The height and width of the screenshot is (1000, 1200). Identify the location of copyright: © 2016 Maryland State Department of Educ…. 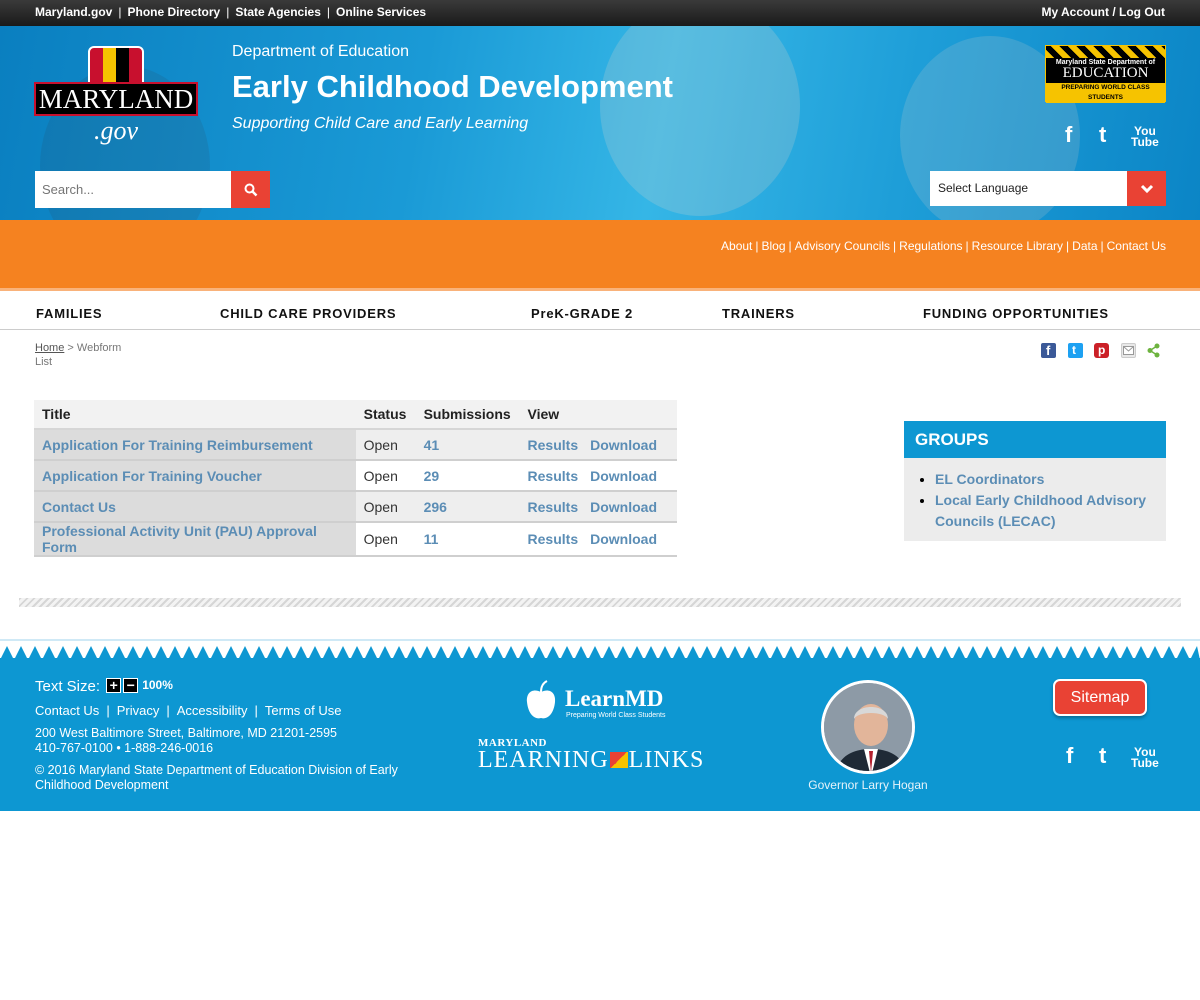
(216, 777).